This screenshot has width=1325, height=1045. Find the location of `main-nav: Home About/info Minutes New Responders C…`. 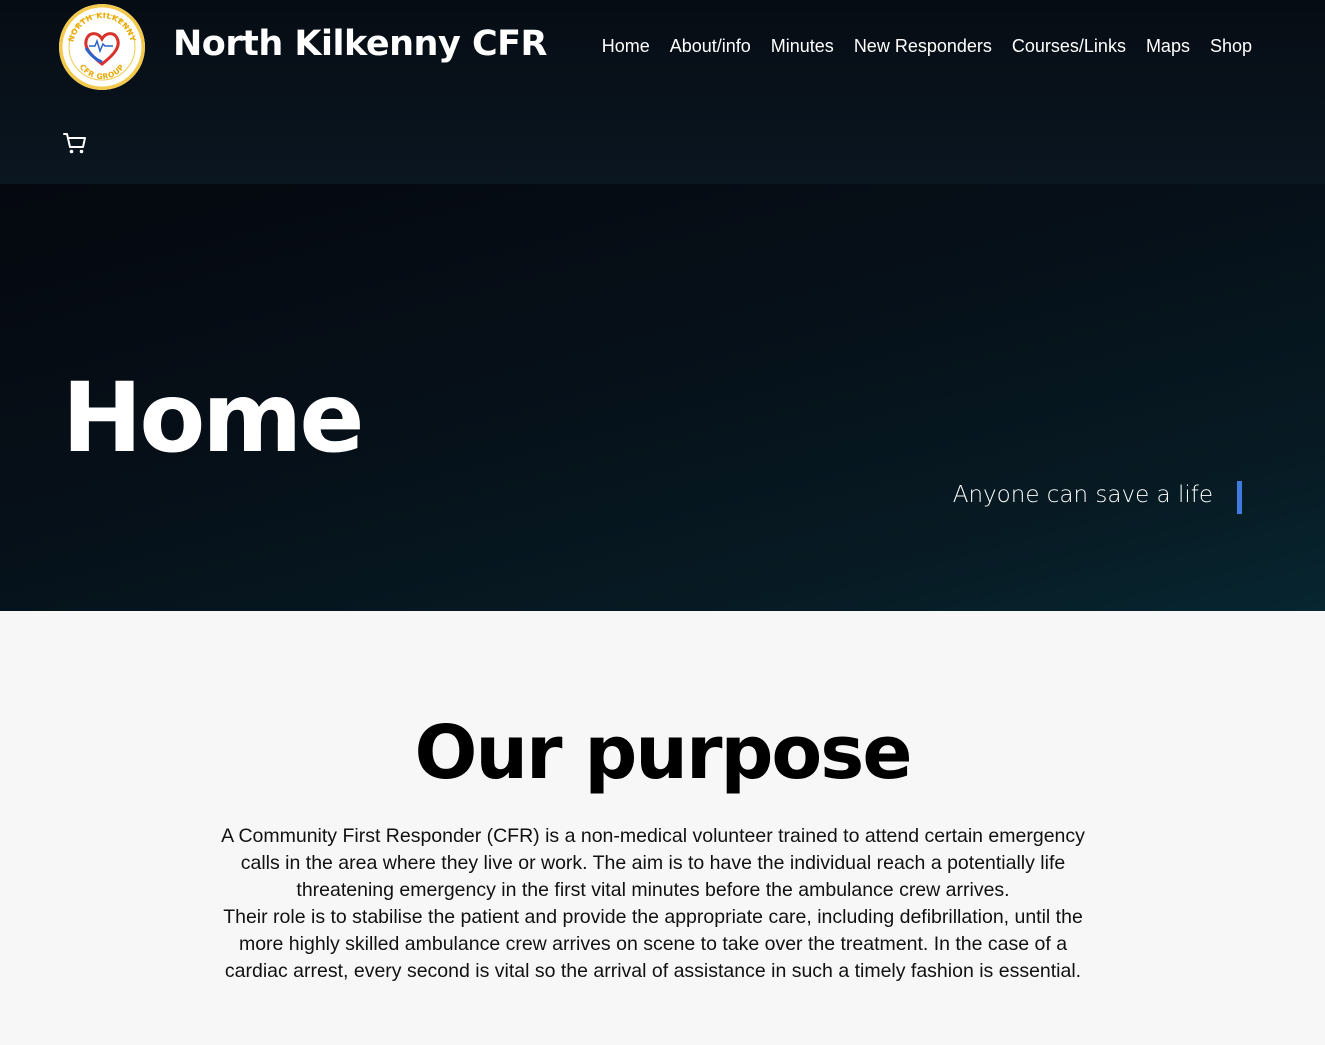

main-nav: Home About/info Minutes New Responders C… is located at coordinates (927, 46).